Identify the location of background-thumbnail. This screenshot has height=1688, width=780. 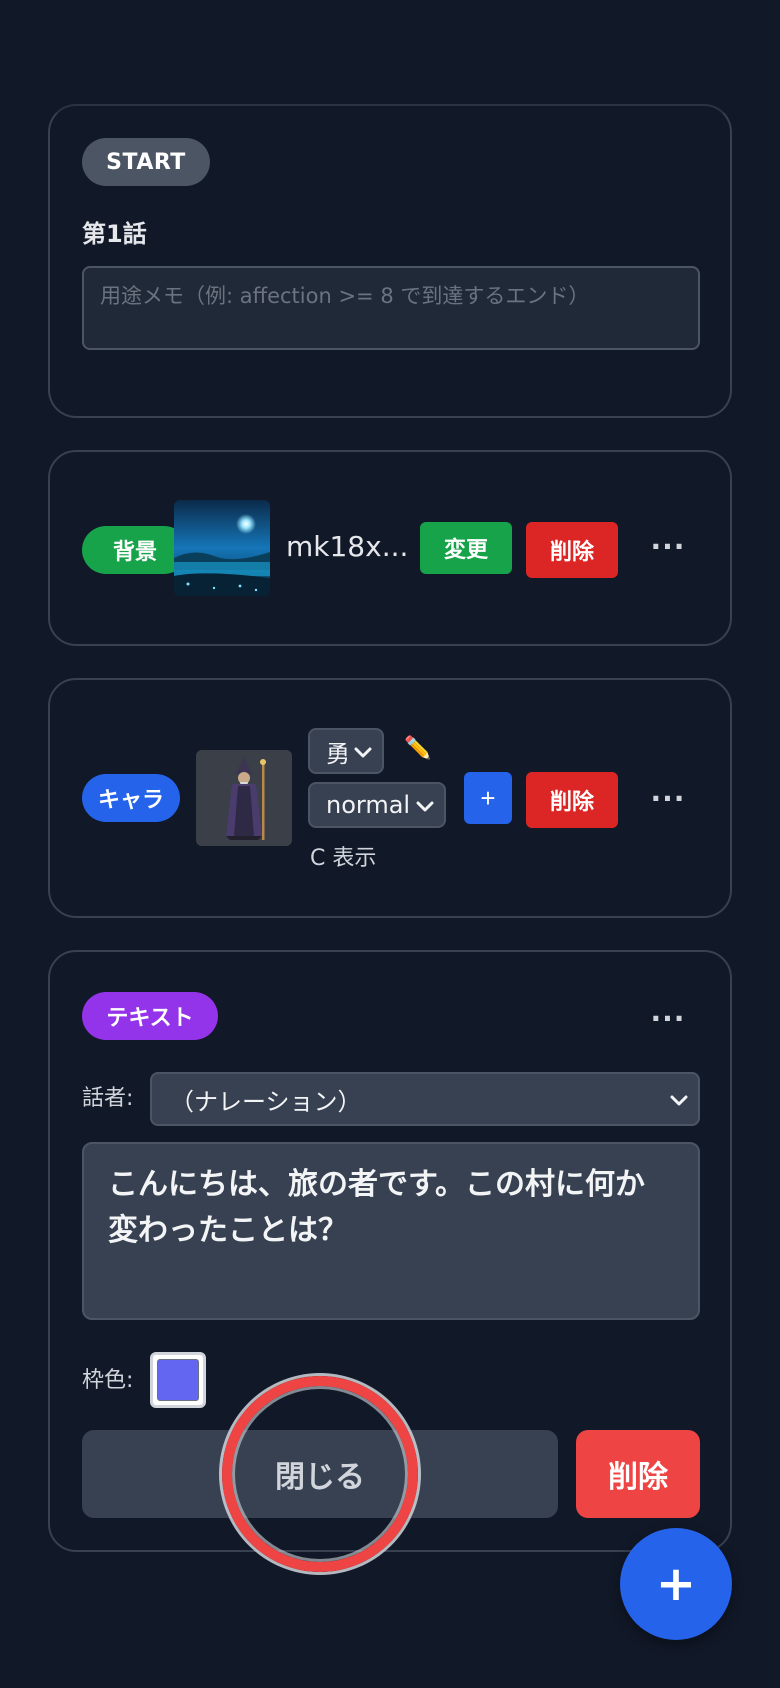
(222, 548).